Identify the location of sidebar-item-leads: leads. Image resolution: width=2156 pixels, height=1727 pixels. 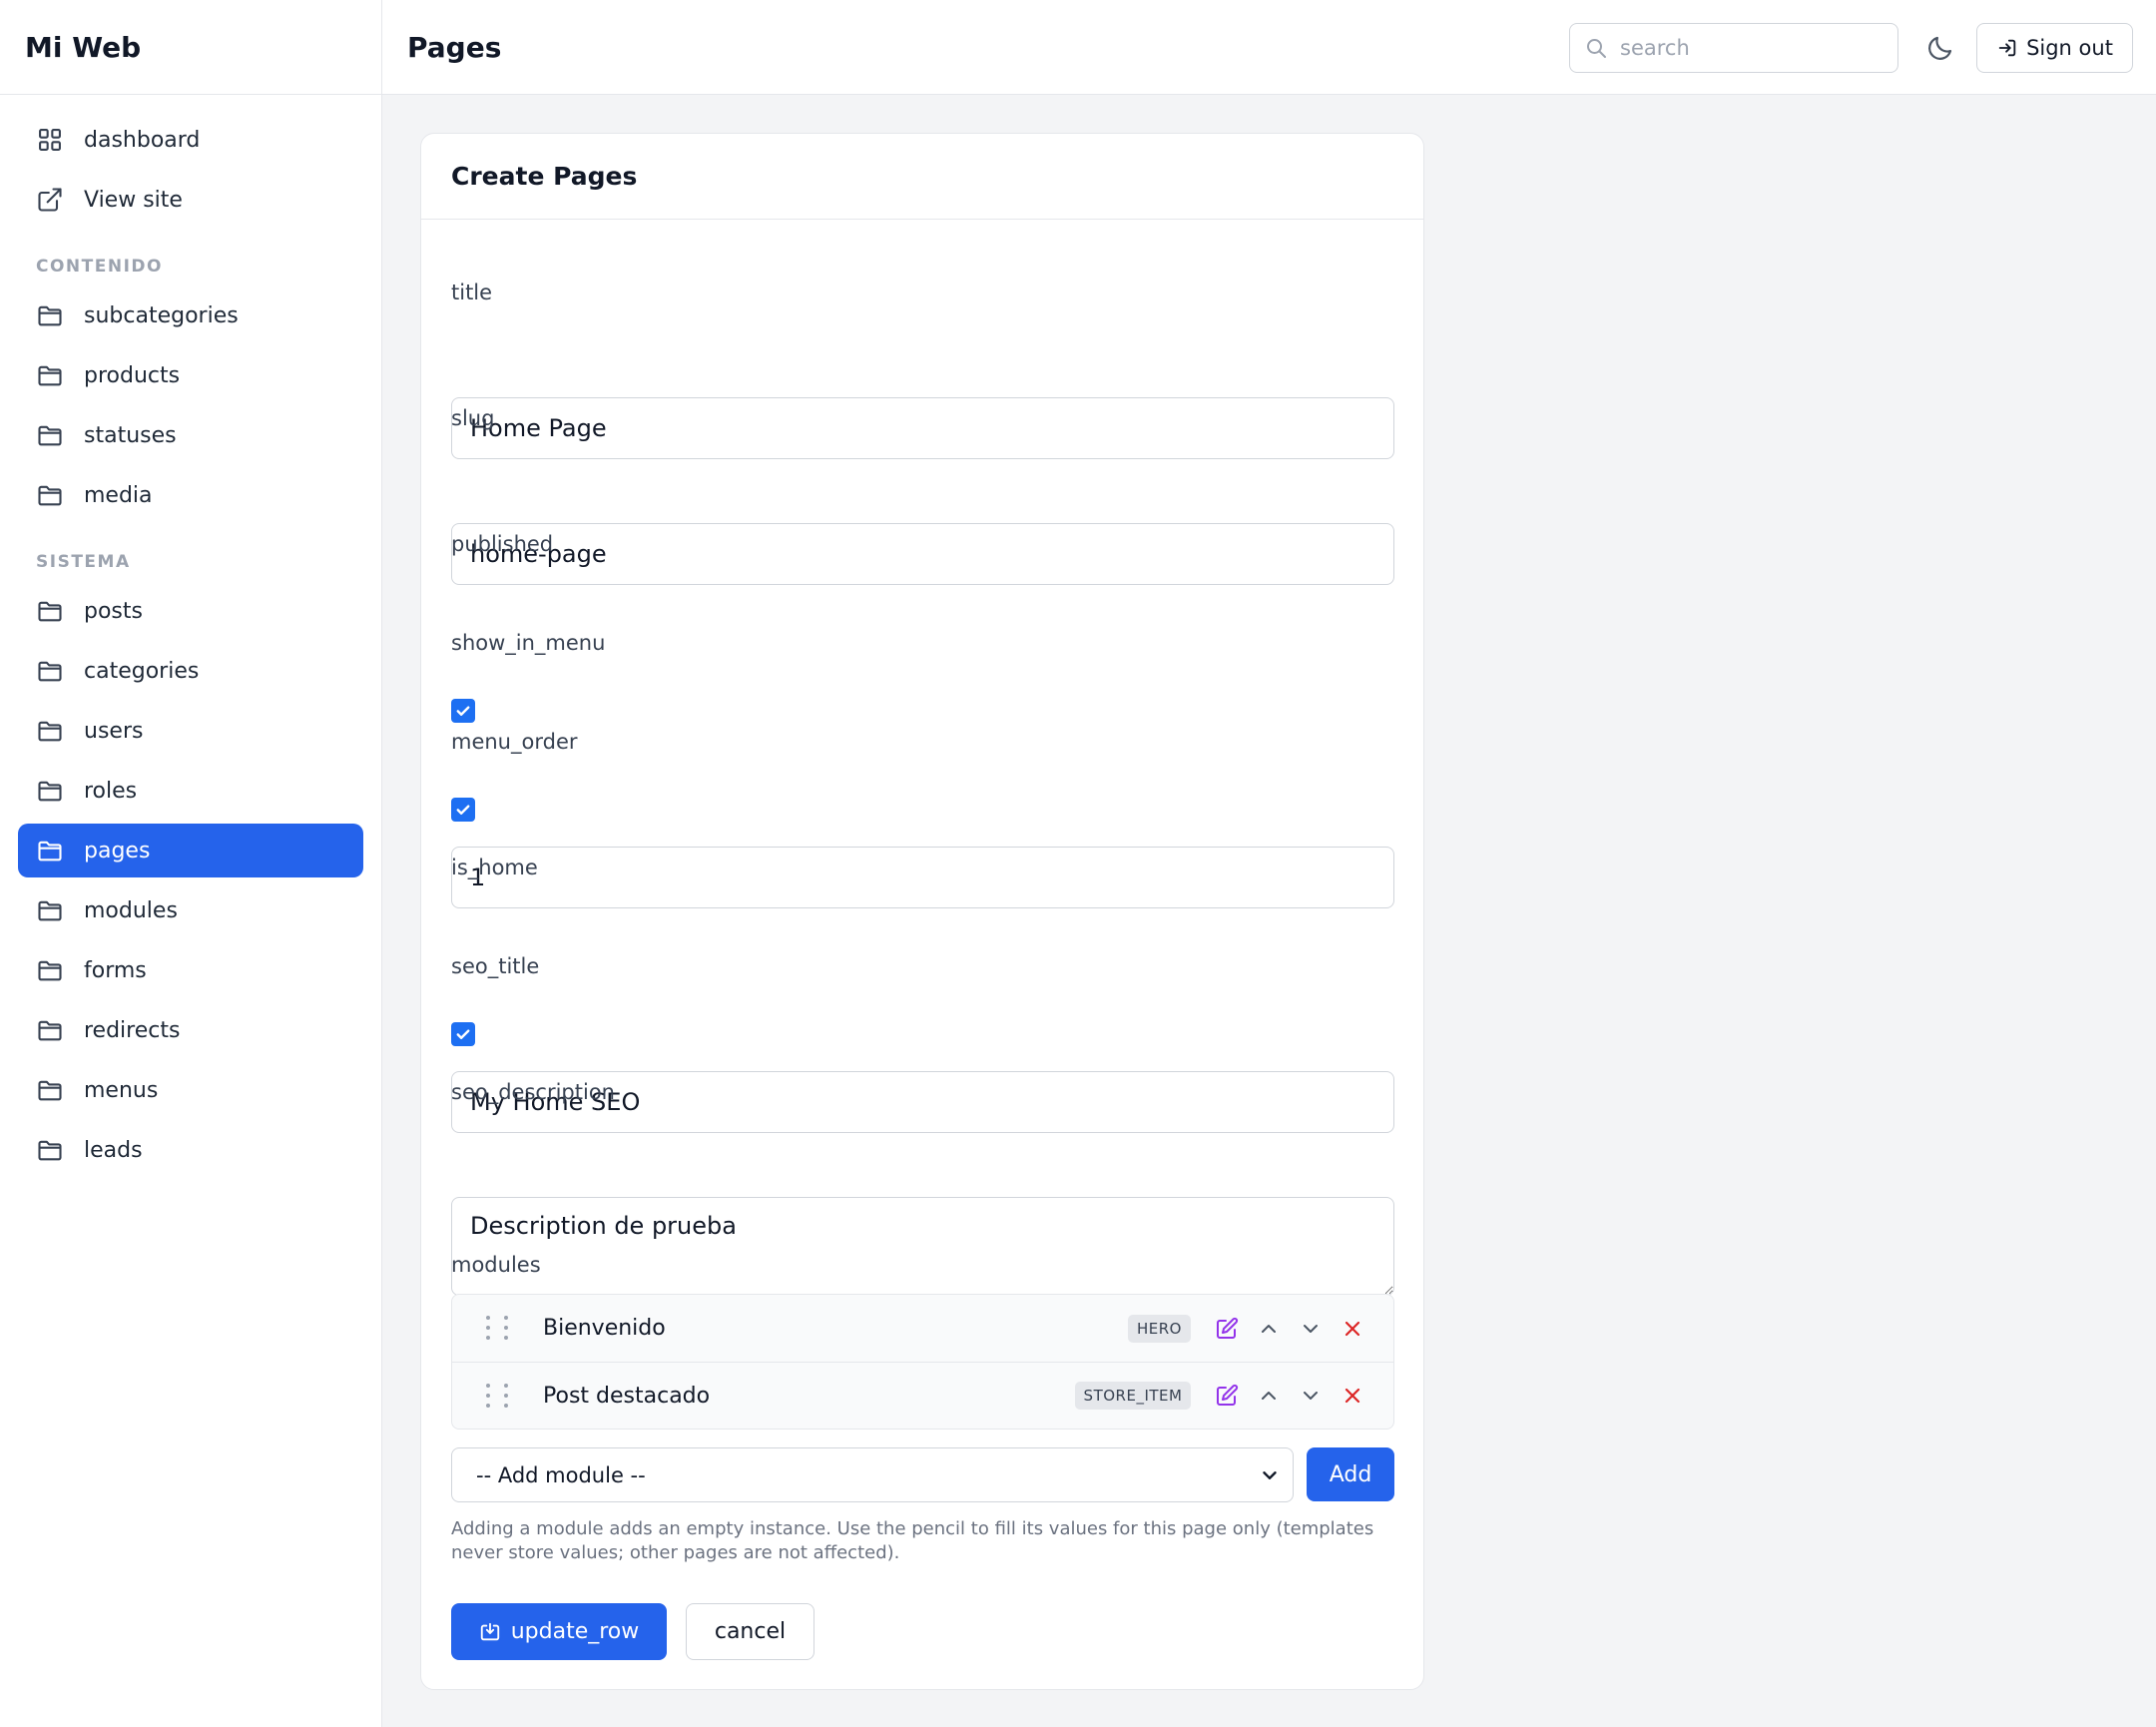
(190, 1150).